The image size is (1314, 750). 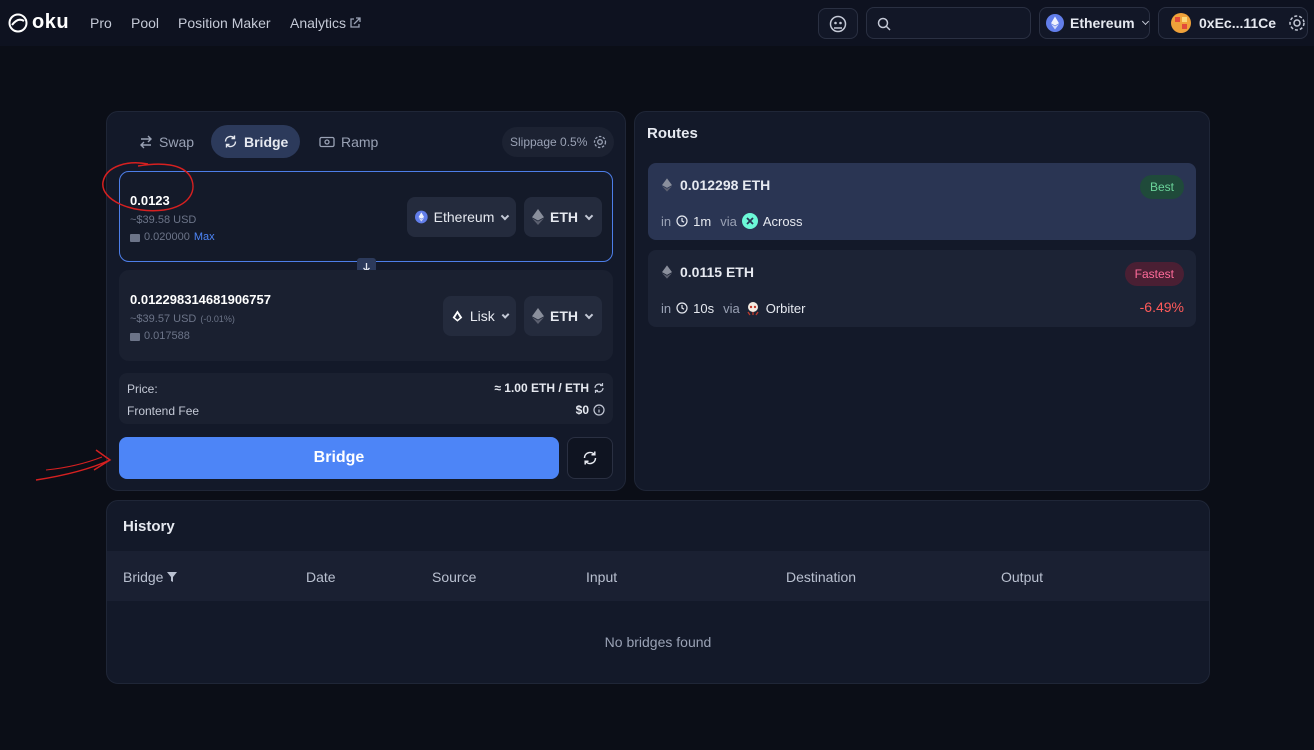 What do you see at coordinates (590, 410) in the screenshot?
I see `fee-row: $0` at bounding box center [590, 410].